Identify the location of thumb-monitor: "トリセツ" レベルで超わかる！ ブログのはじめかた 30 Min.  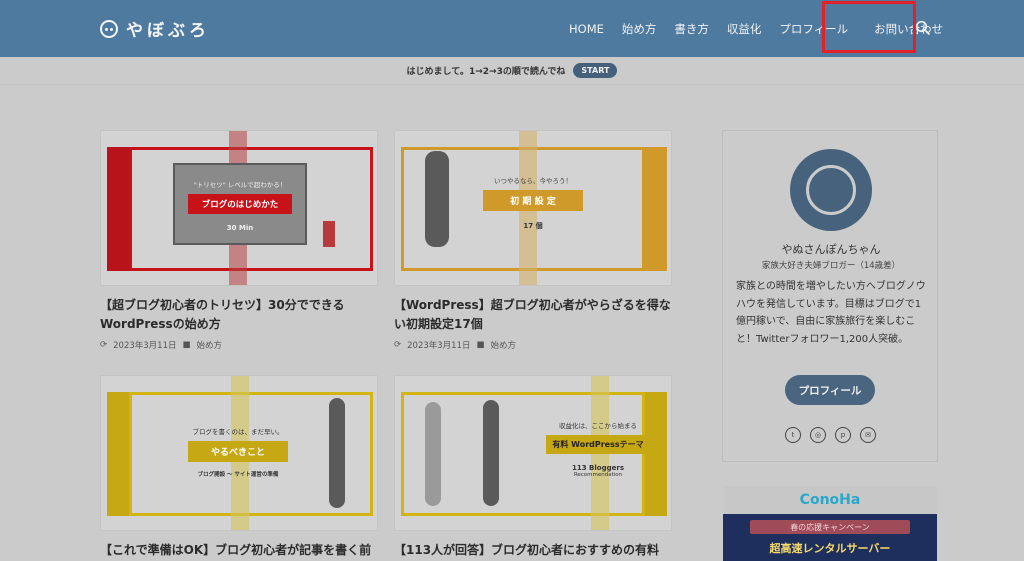
(240, 204).